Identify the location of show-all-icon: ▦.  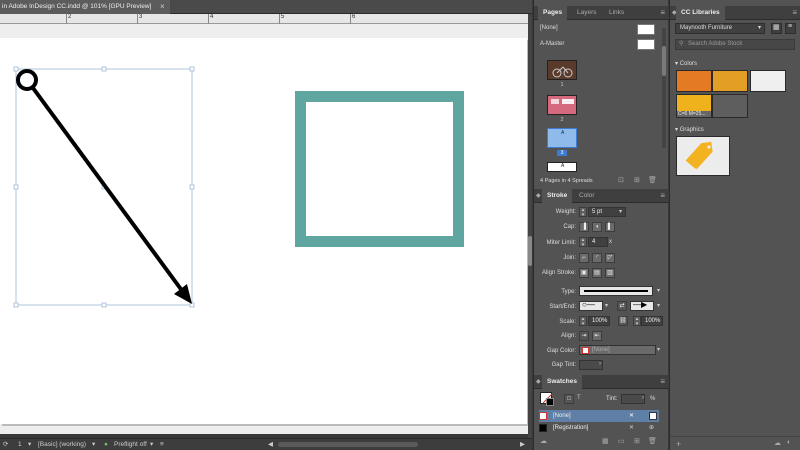
(605, 441).